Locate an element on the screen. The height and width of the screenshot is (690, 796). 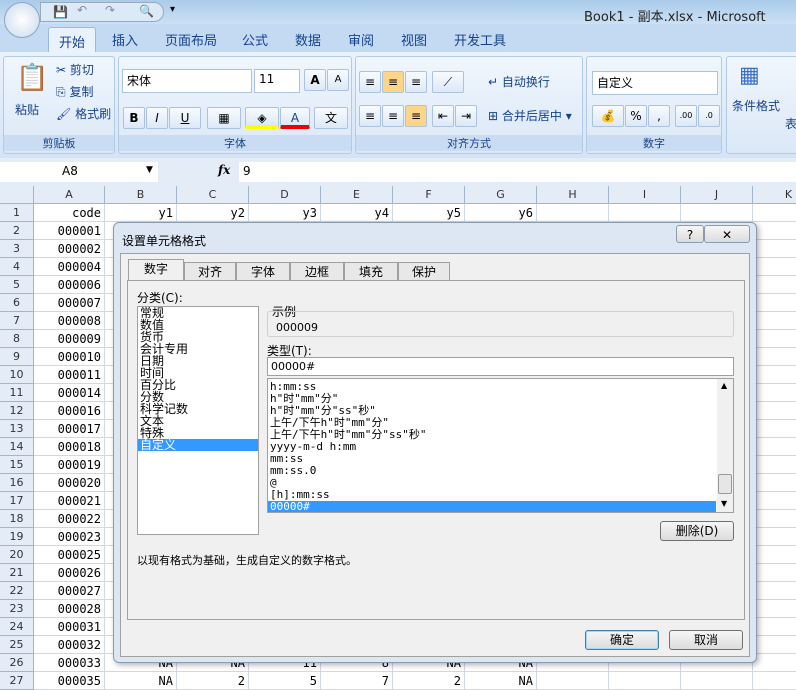
ok-button: 确定 is located at coordinates (622, 640).